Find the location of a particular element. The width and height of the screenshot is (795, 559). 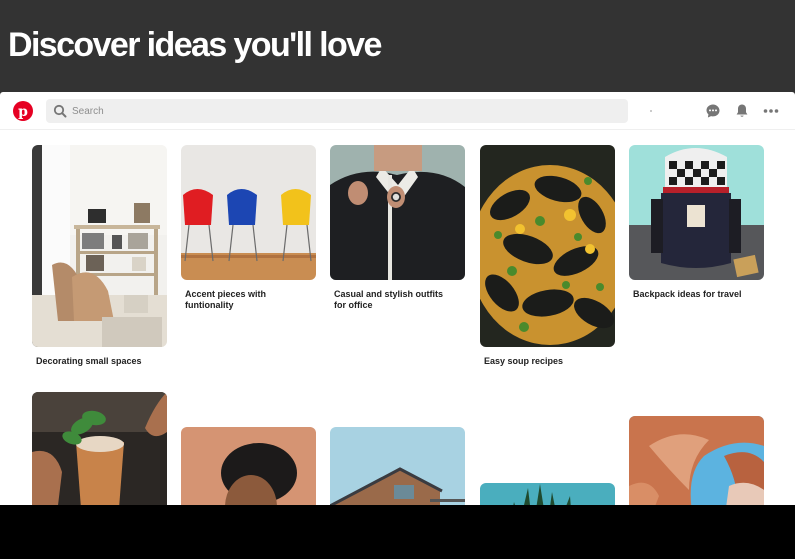

pin-cocktail is located at coordinates (99, 448).